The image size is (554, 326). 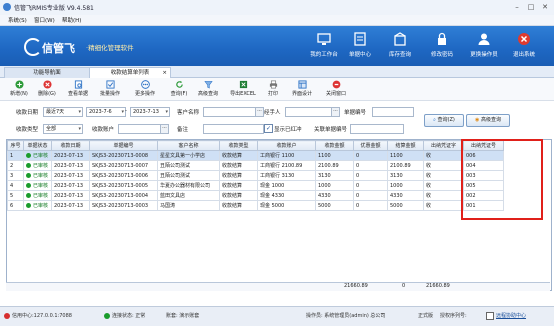 I want to click on tab-receipt-list: 收款结算单列表 ×, so click(x=130, y=72).